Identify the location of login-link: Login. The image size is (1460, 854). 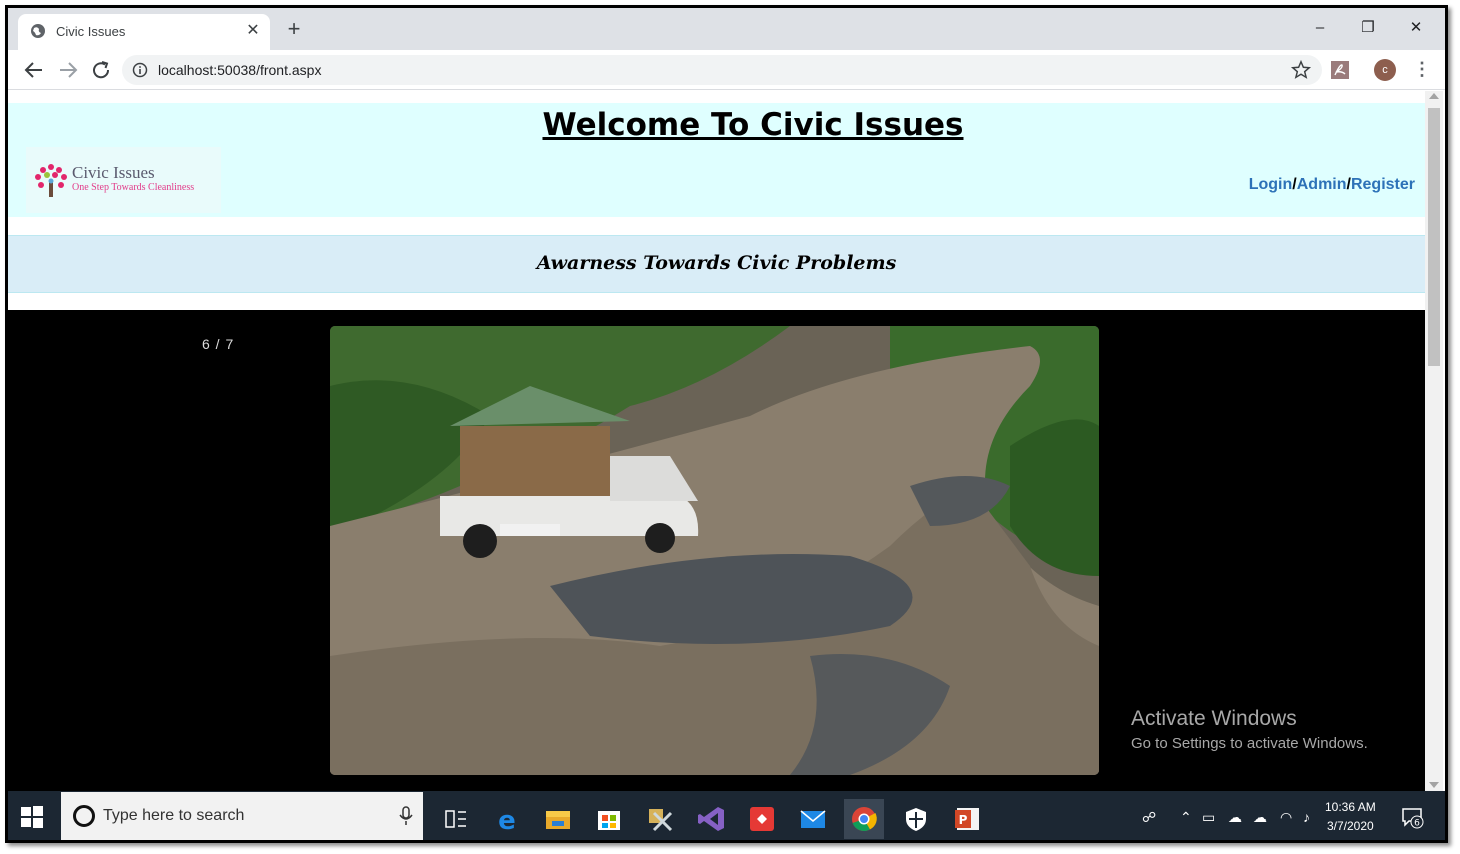
(1271, 184).